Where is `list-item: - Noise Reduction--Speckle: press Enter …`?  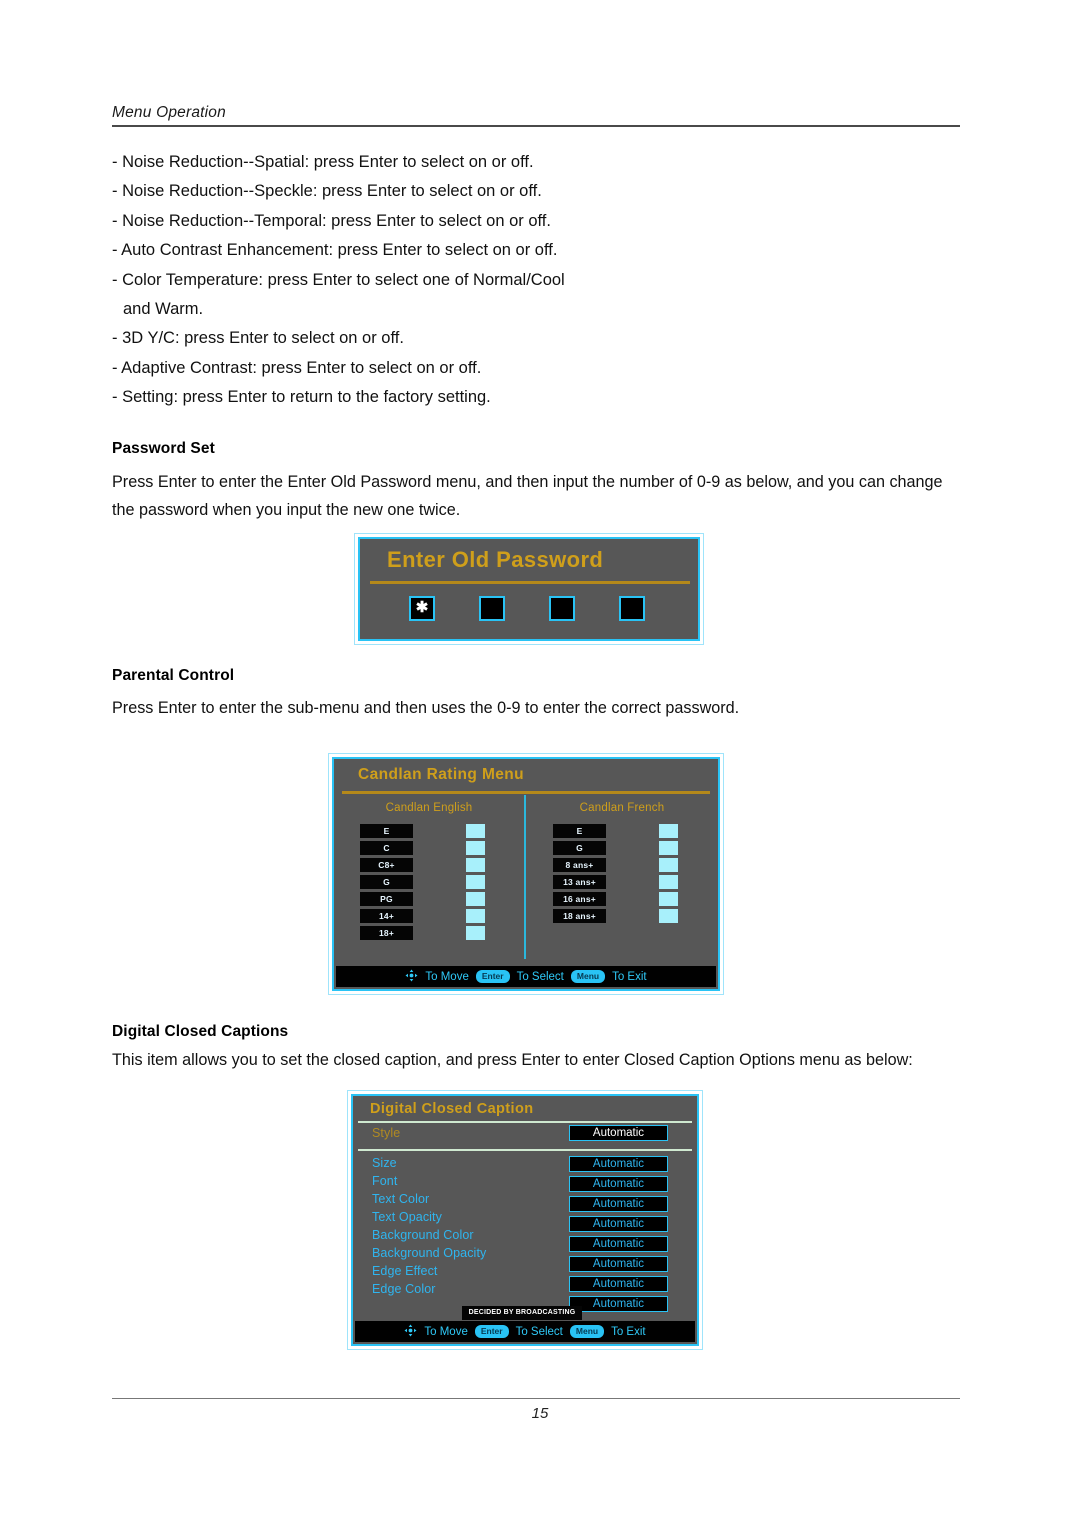
list-item: - Noise Reduction--Speckle: press Enter … is located at coordinates (327, 191).